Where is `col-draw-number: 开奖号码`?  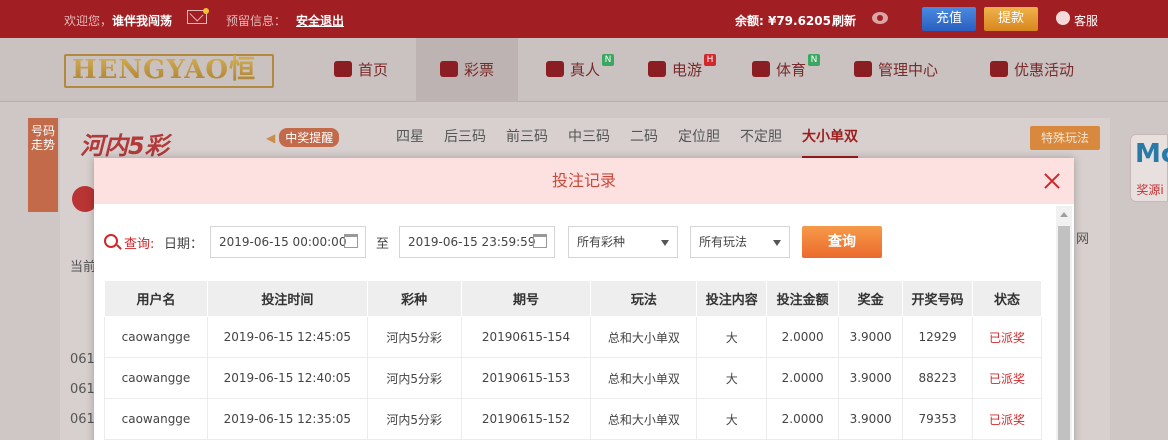
col-draw-number: 开奖号码 is located at coordinates (938, 298).